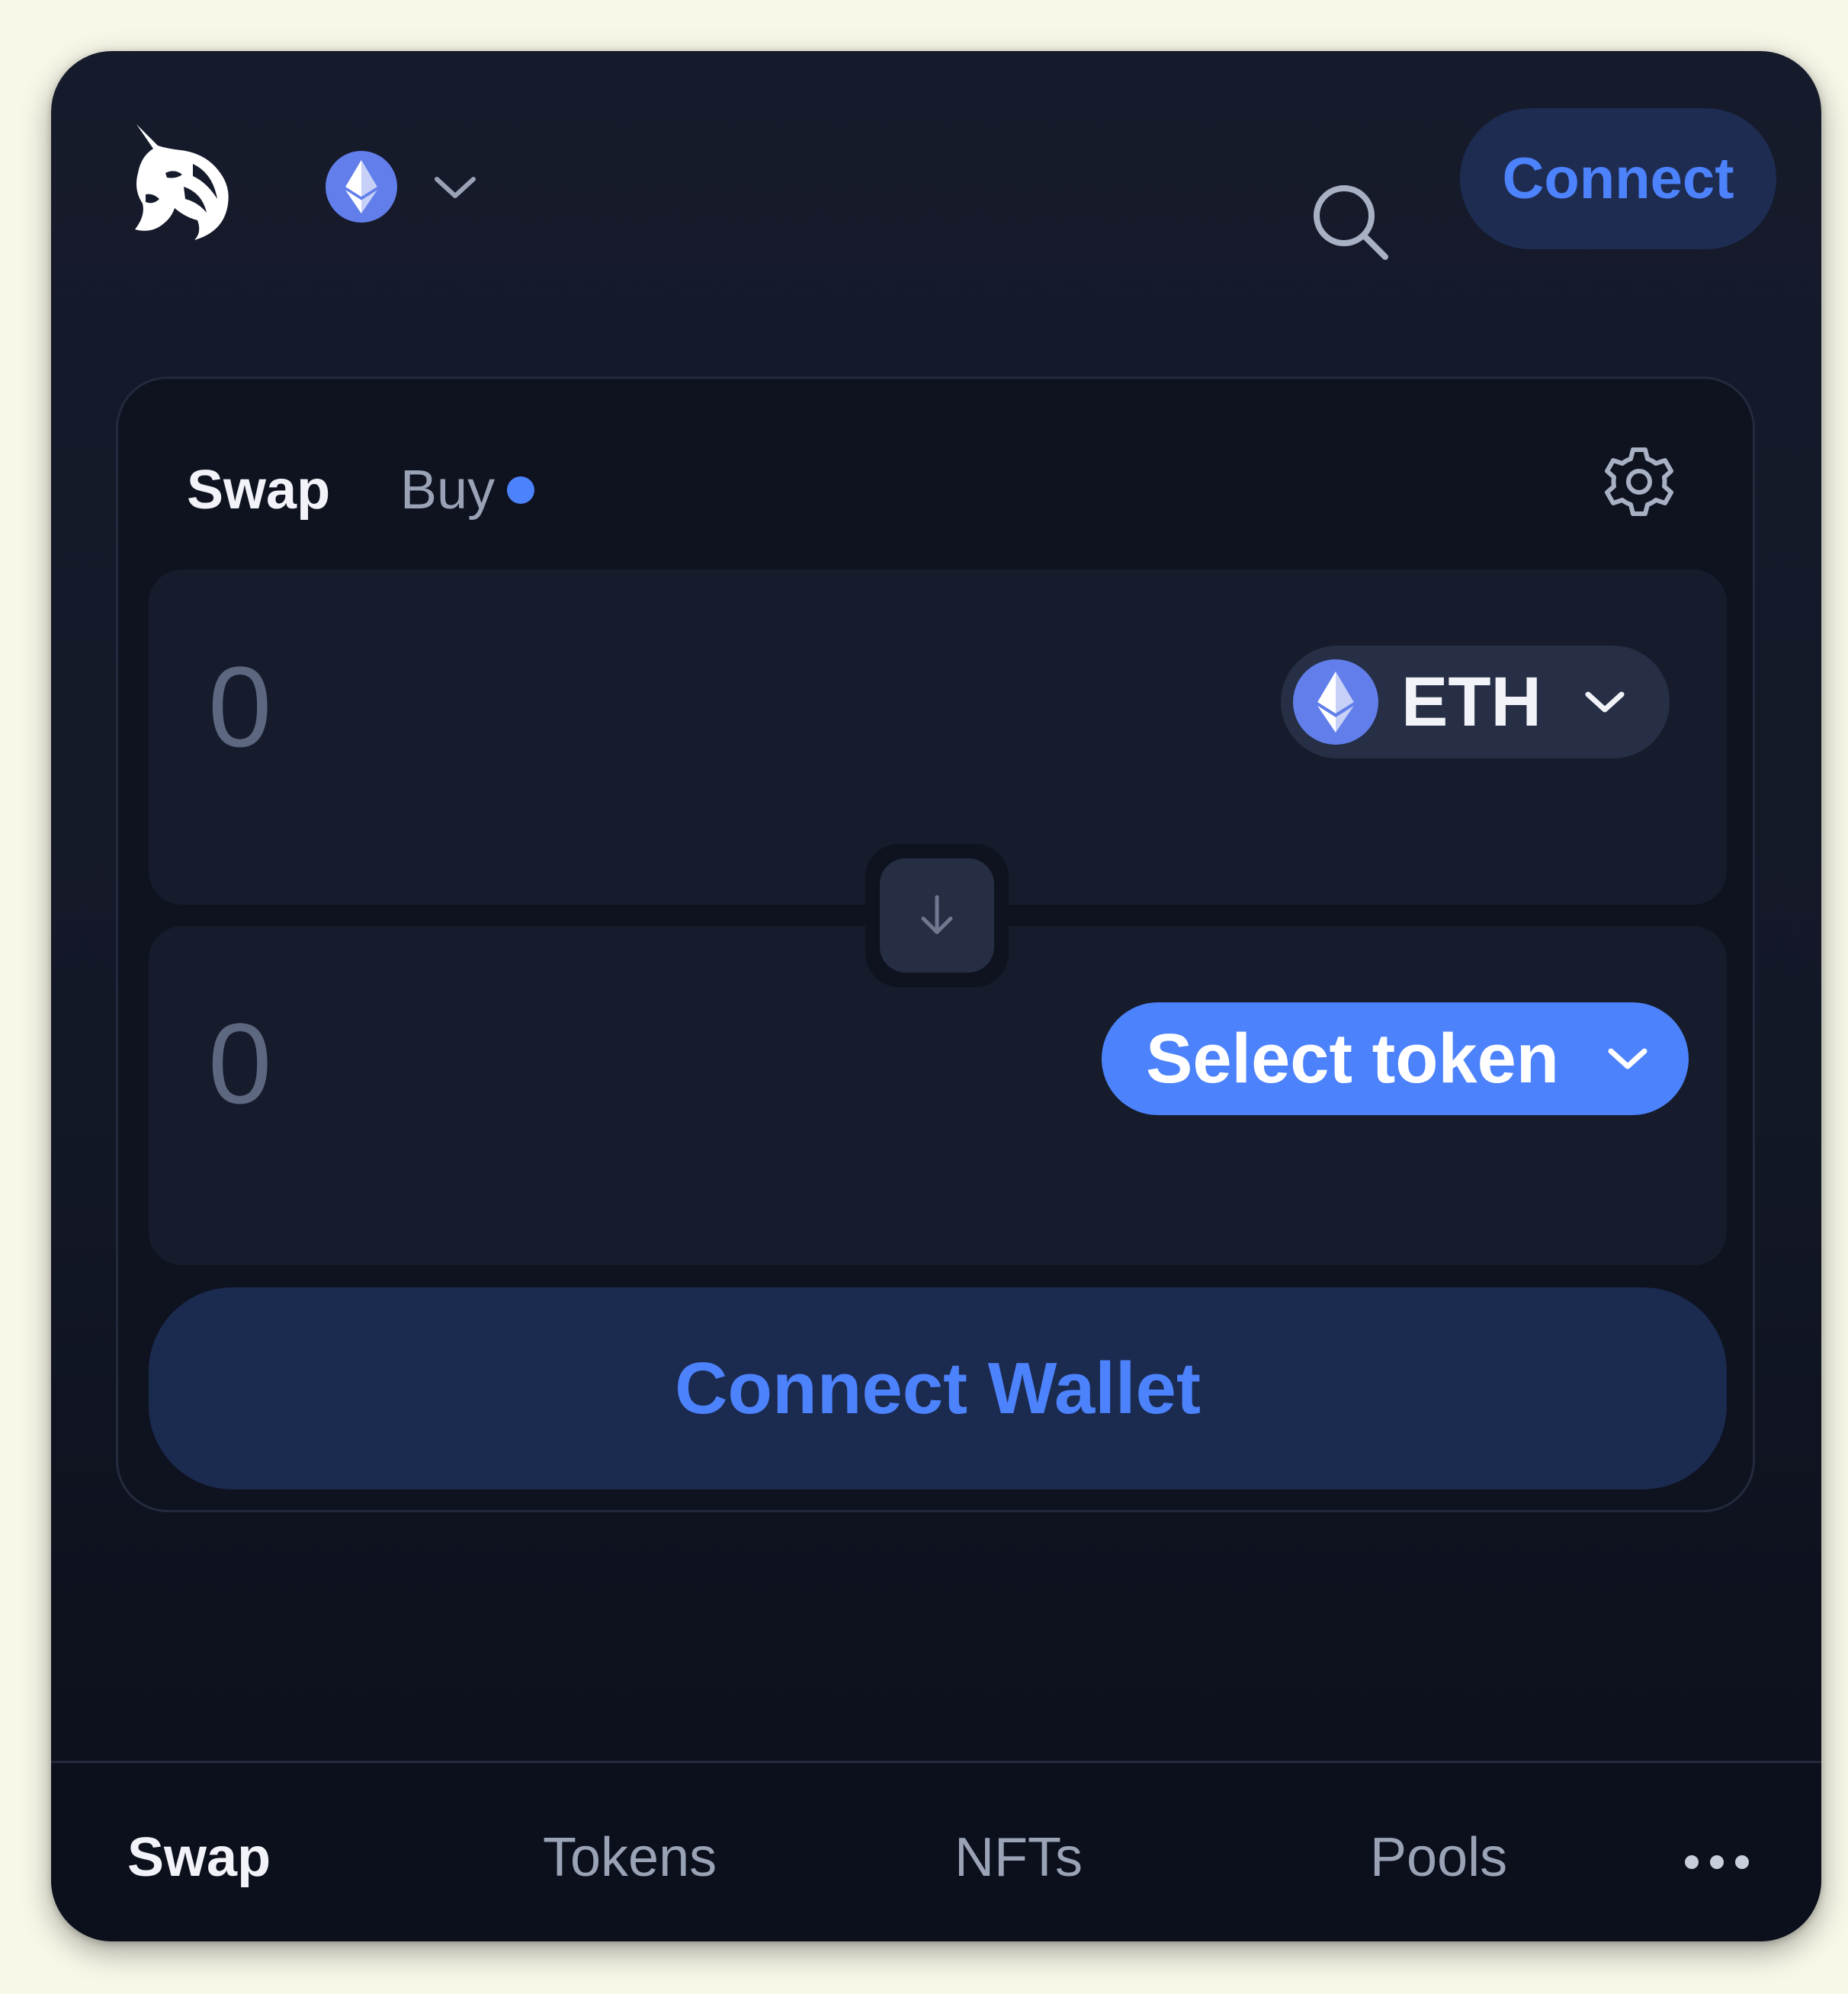  Describe the element at coordinates (1618, 178) in the screenshot. I see `connect-button: Connect` at that location.